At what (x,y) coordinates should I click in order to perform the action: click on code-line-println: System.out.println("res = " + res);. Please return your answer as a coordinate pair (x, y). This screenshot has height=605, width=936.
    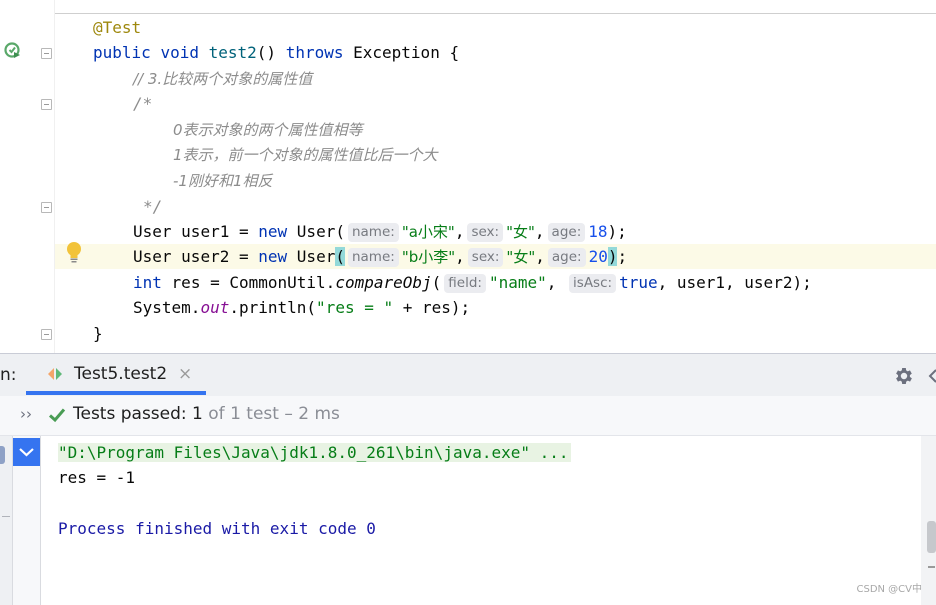
    Looking at the image, I should click on (302, 307).